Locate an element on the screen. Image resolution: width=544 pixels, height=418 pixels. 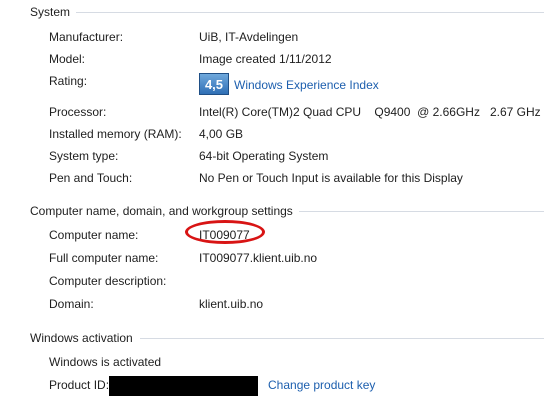
model-label: Model: is located at coordinates (67, 59).